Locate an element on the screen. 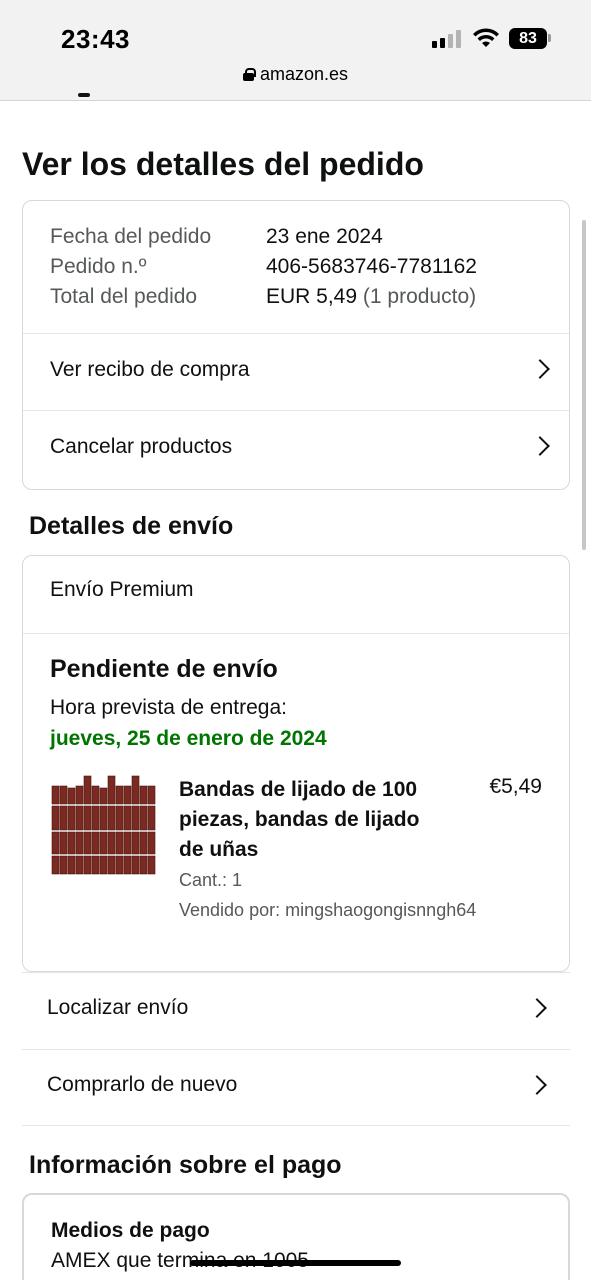 Image resolution: width=591 pixels, height=1280 pixels. page-title: Ver los detalles del pedido is located at coordinates (223, 164).